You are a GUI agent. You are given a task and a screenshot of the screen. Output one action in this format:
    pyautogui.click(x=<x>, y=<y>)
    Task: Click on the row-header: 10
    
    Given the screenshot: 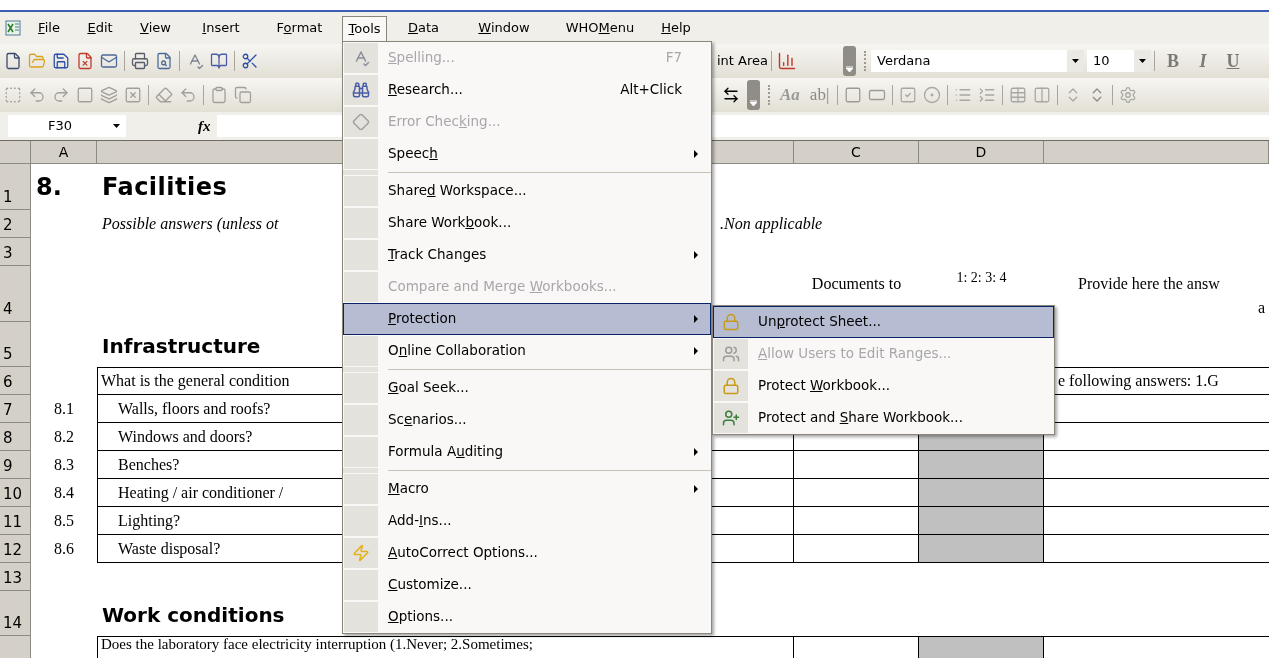 What is the action you would take?
    pyautogui.click(x=15, y=493)
    